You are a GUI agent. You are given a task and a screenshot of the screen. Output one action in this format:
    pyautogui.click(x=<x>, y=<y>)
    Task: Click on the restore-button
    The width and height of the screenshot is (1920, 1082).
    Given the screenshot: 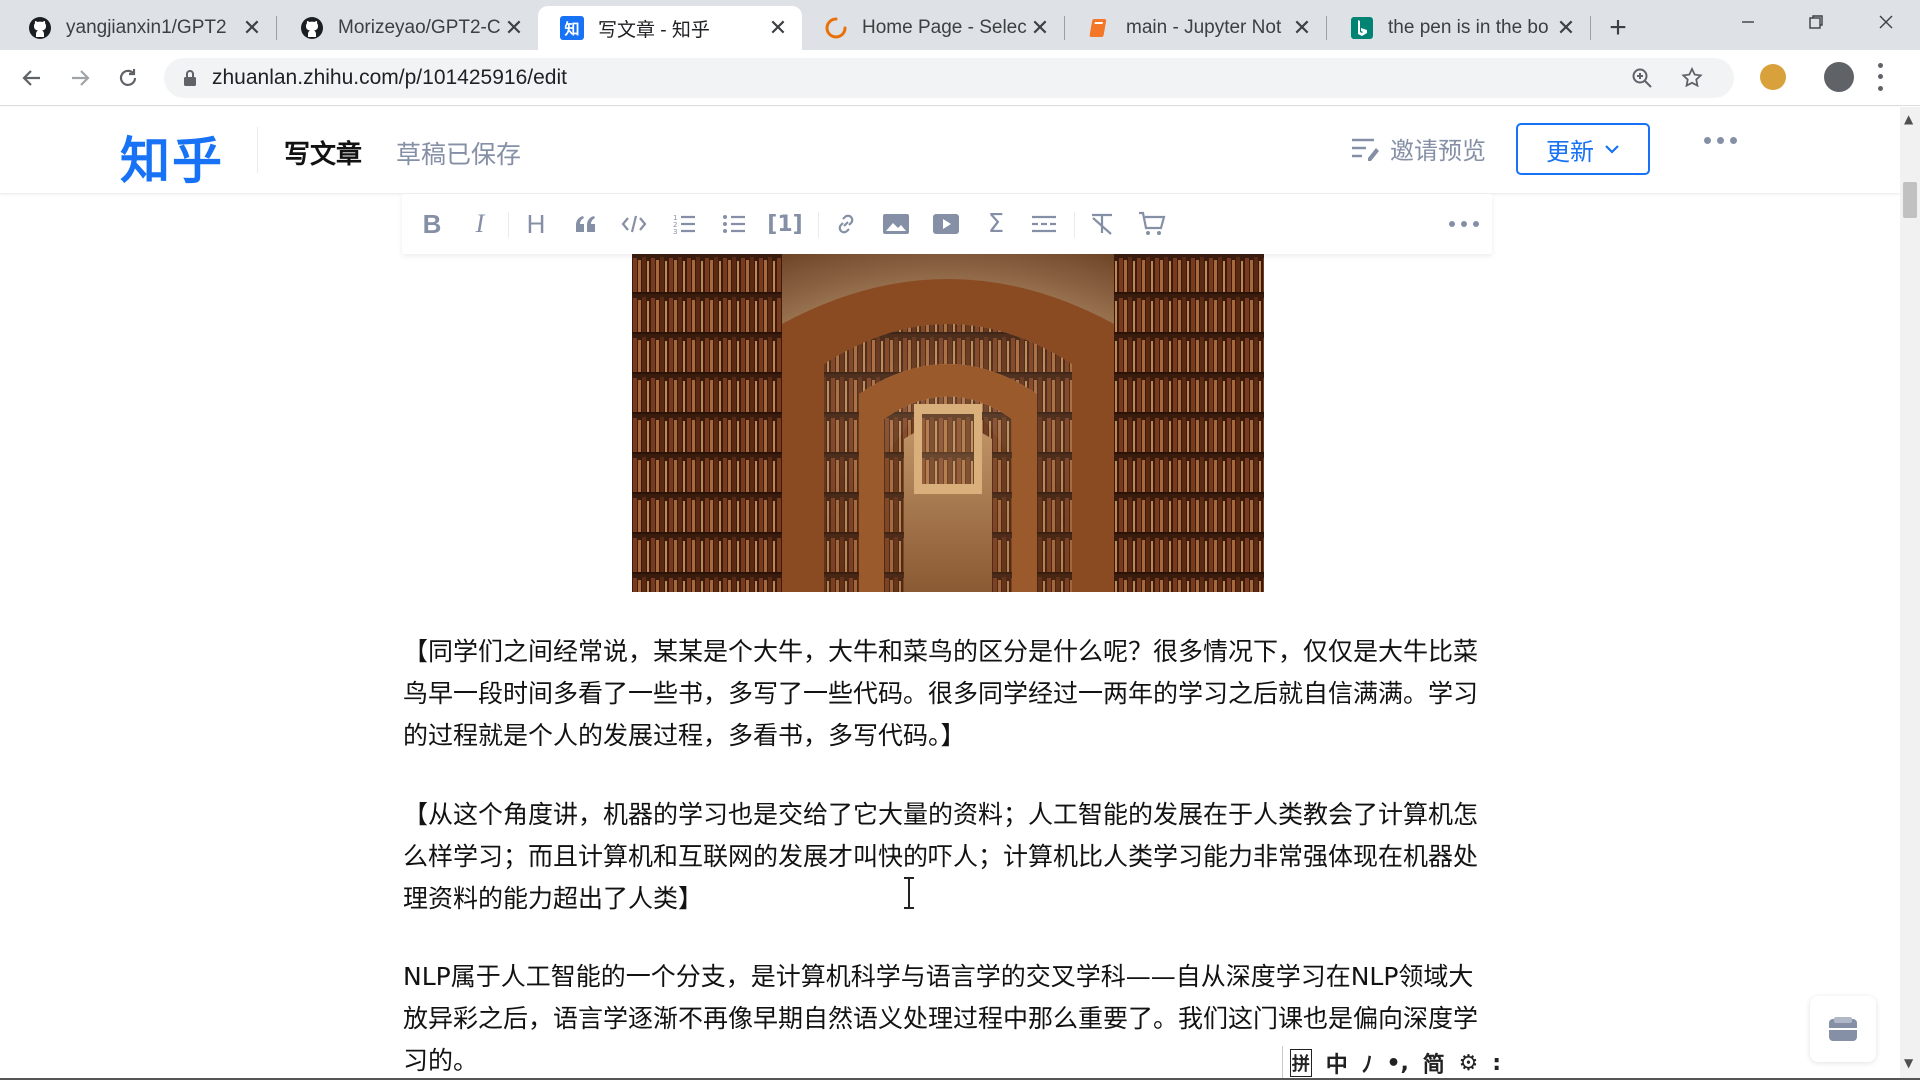 What is the action you would take?
    pyautogui.click(x=1816, y=22)
    